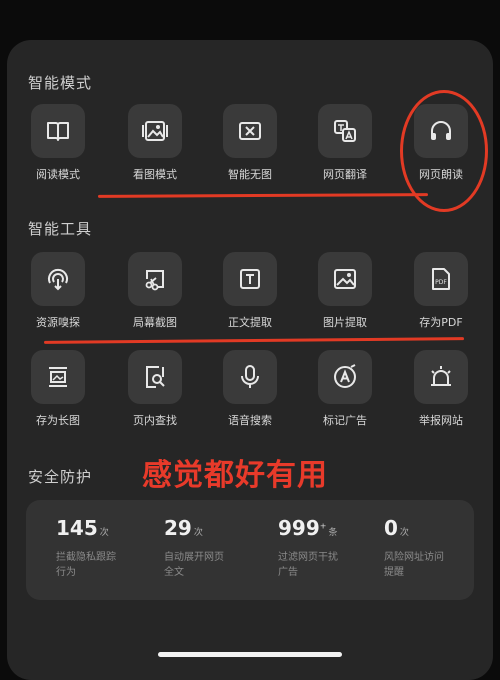 This screenshot has height=680, width=500. Describe the element at coordinates (106, 548) in the screenshot. I see `stat-privacy-tracking: 145 次 拦截隐私跟踪行为` at that location.